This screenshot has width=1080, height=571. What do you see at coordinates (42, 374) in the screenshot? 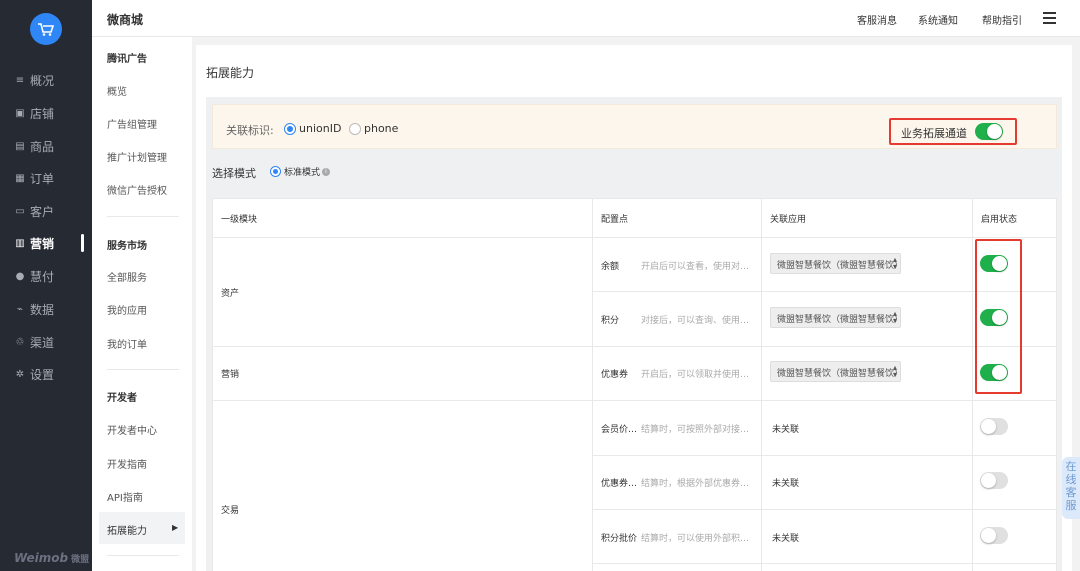
I see `nav-label: 设置` at bounding box center [42, 374].